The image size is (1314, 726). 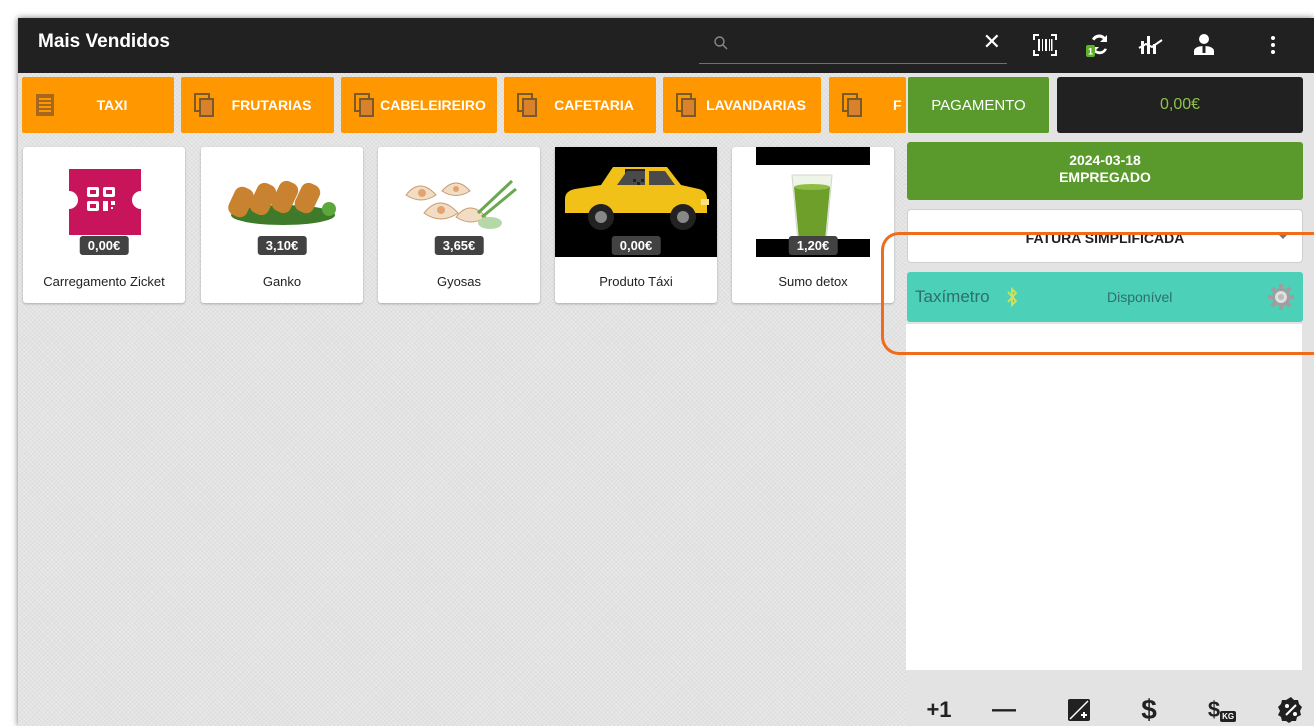 What do you see at coordinates (459, 245) in the screenshot?
I see `product-price: 3,65€` at bounding box center [459, 245].